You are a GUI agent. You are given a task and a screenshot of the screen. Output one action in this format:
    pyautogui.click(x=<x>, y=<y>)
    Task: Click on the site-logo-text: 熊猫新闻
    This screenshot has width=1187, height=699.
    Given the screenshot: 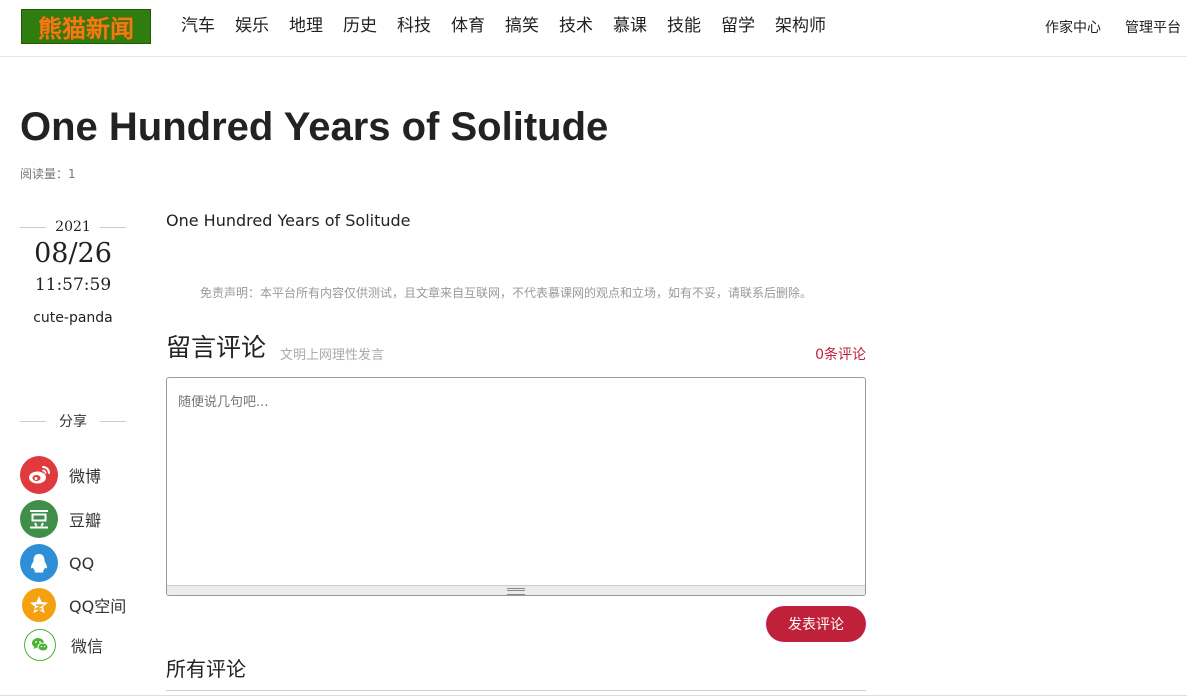 What is the action you would take?
    pyautogui.click(x=86, y=28)
    